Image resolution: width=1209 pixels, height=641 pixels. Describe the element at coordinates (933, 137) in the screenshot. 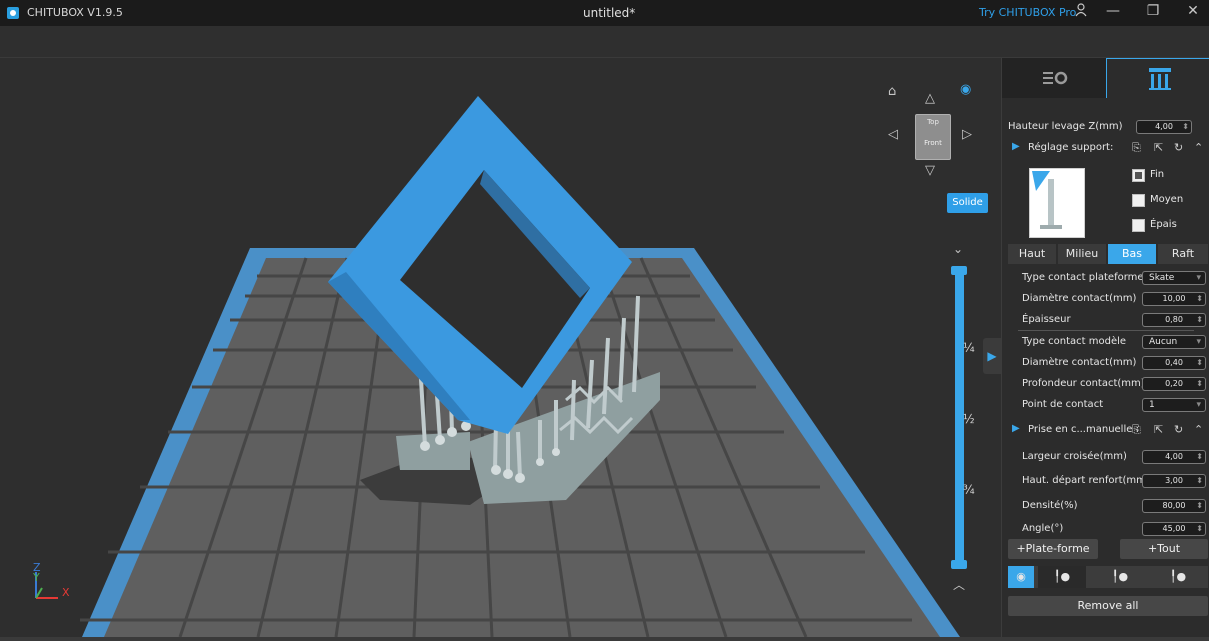

I see `view-cube: Top Front` at that location.